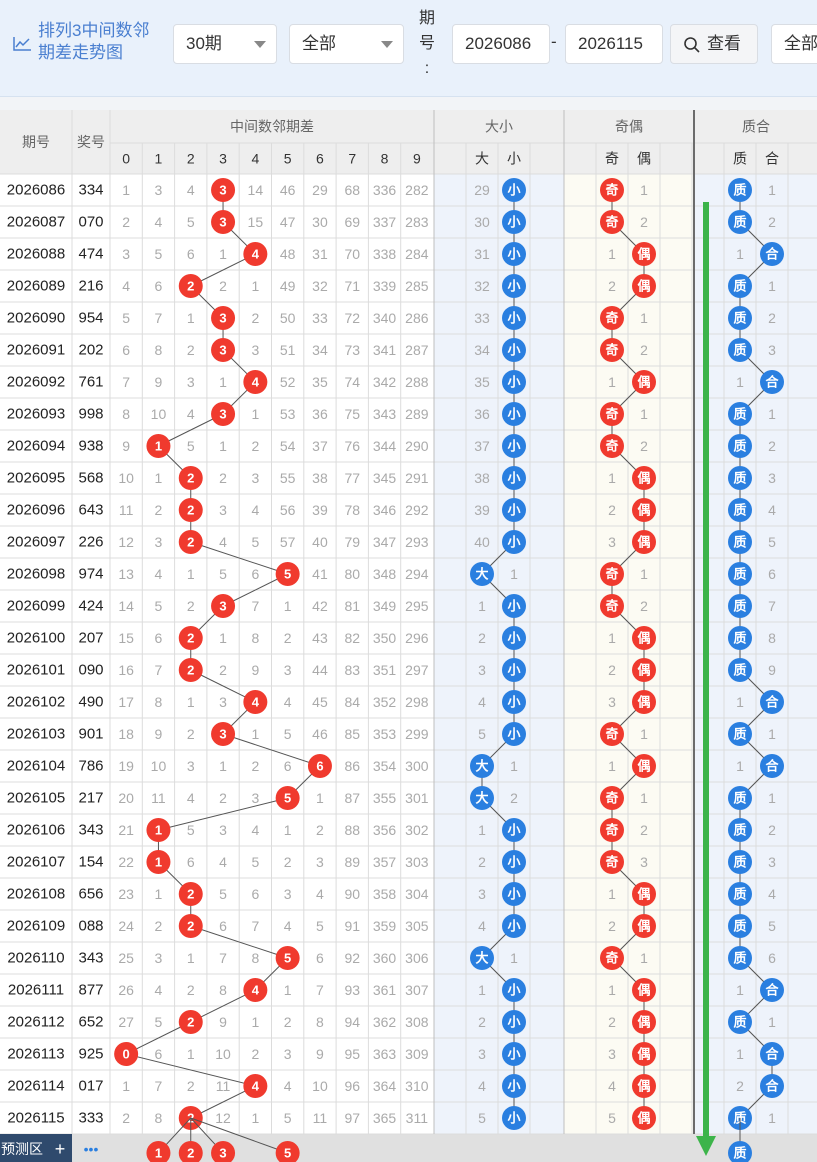  I want to click on cell-jianghao: 343, so click(90, 830).